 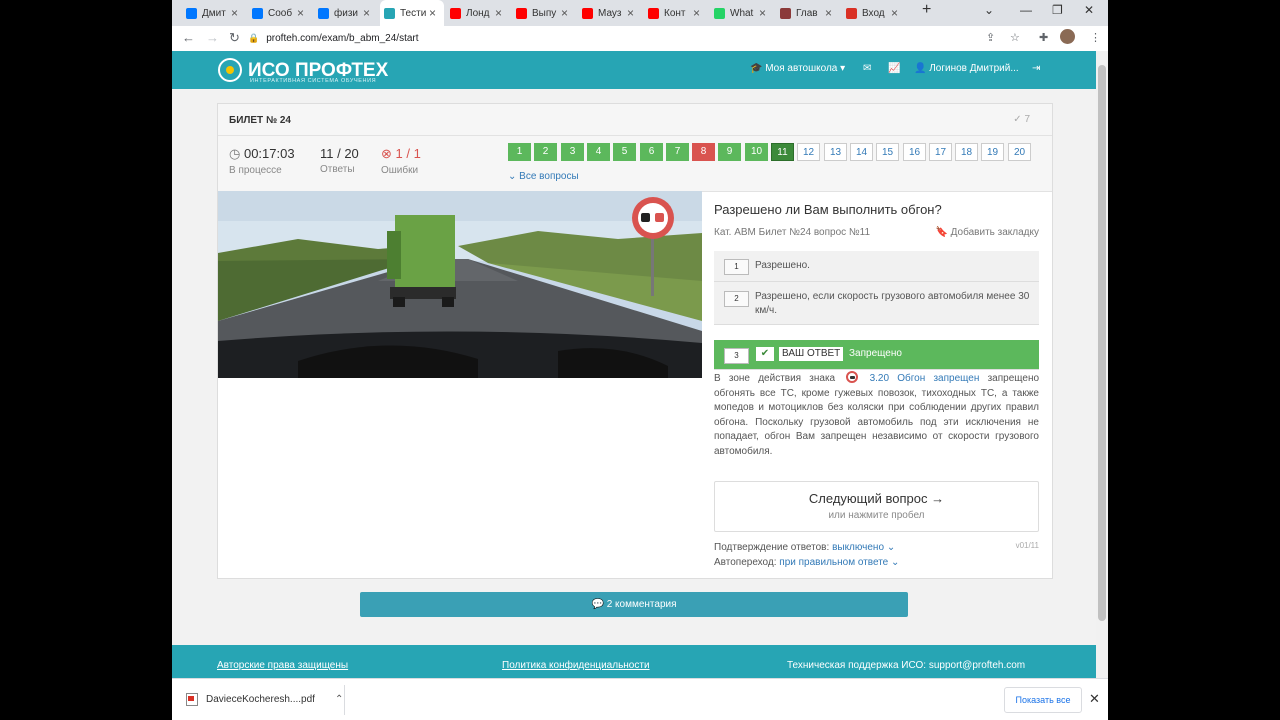 What do you see at coordinates (280, 13) in the screenshot?
I see `browser-tab: Сооб ×` at bounding box center [280, 13].